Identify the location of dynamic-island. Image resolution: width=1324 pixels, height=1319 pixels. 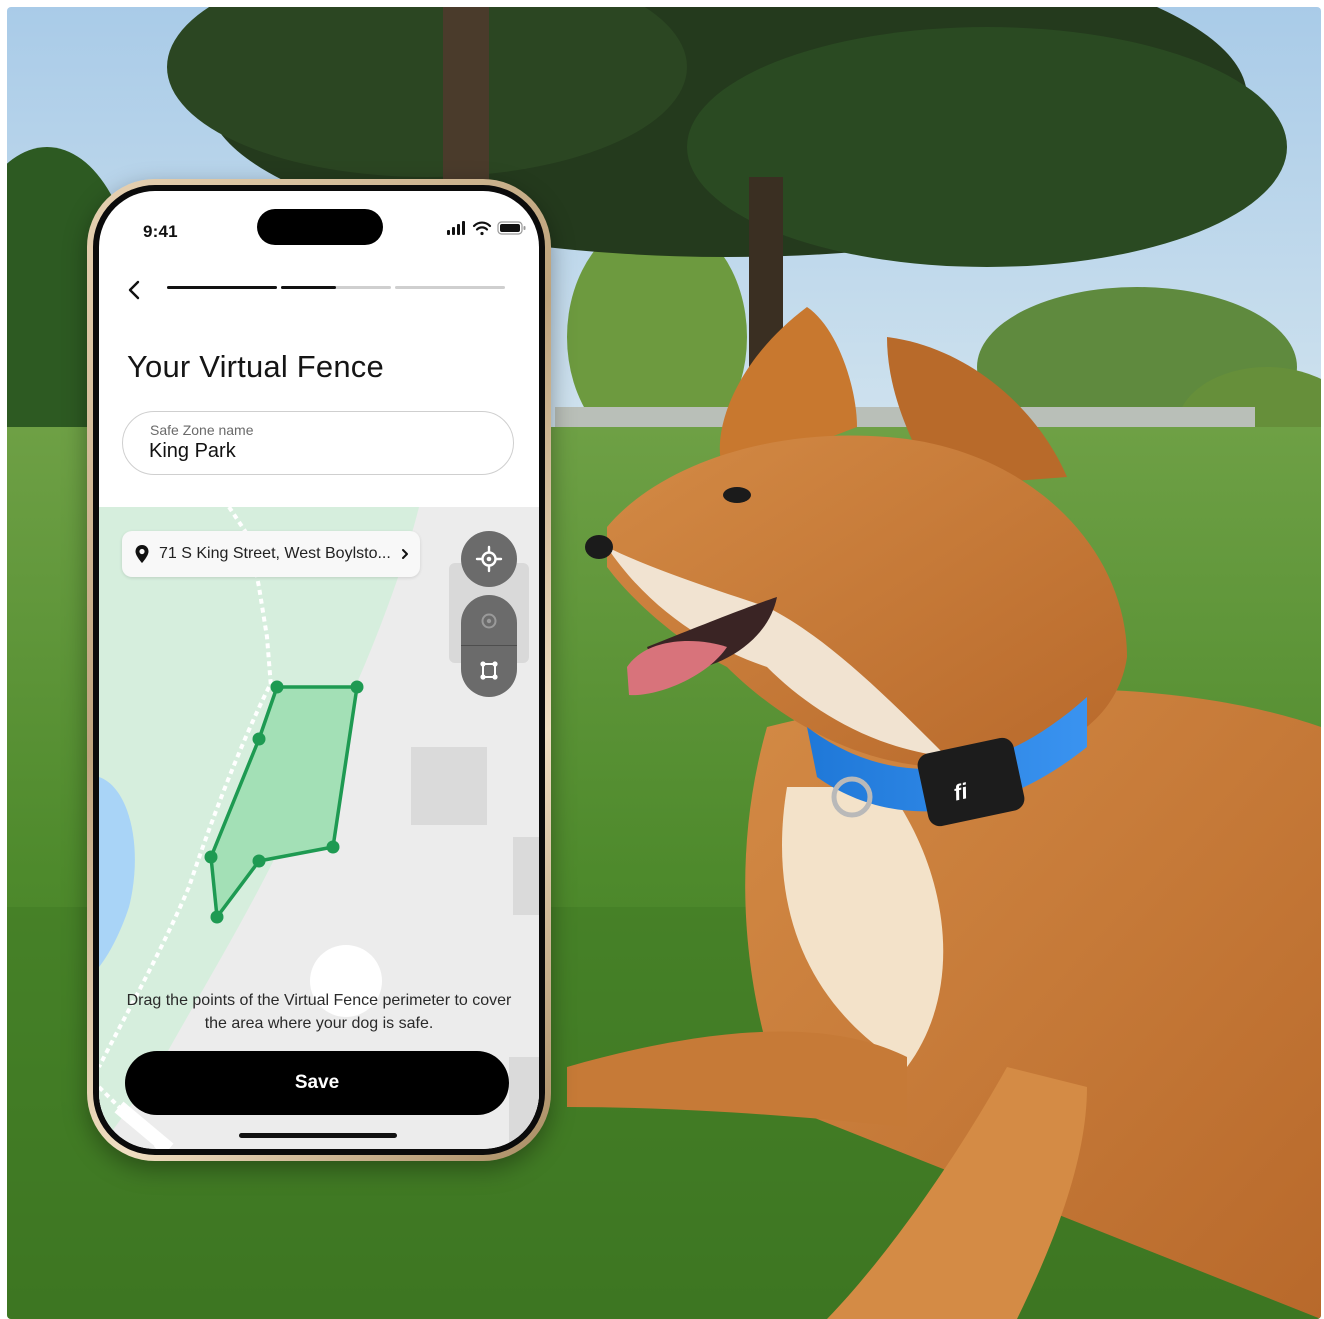
(320, 227).